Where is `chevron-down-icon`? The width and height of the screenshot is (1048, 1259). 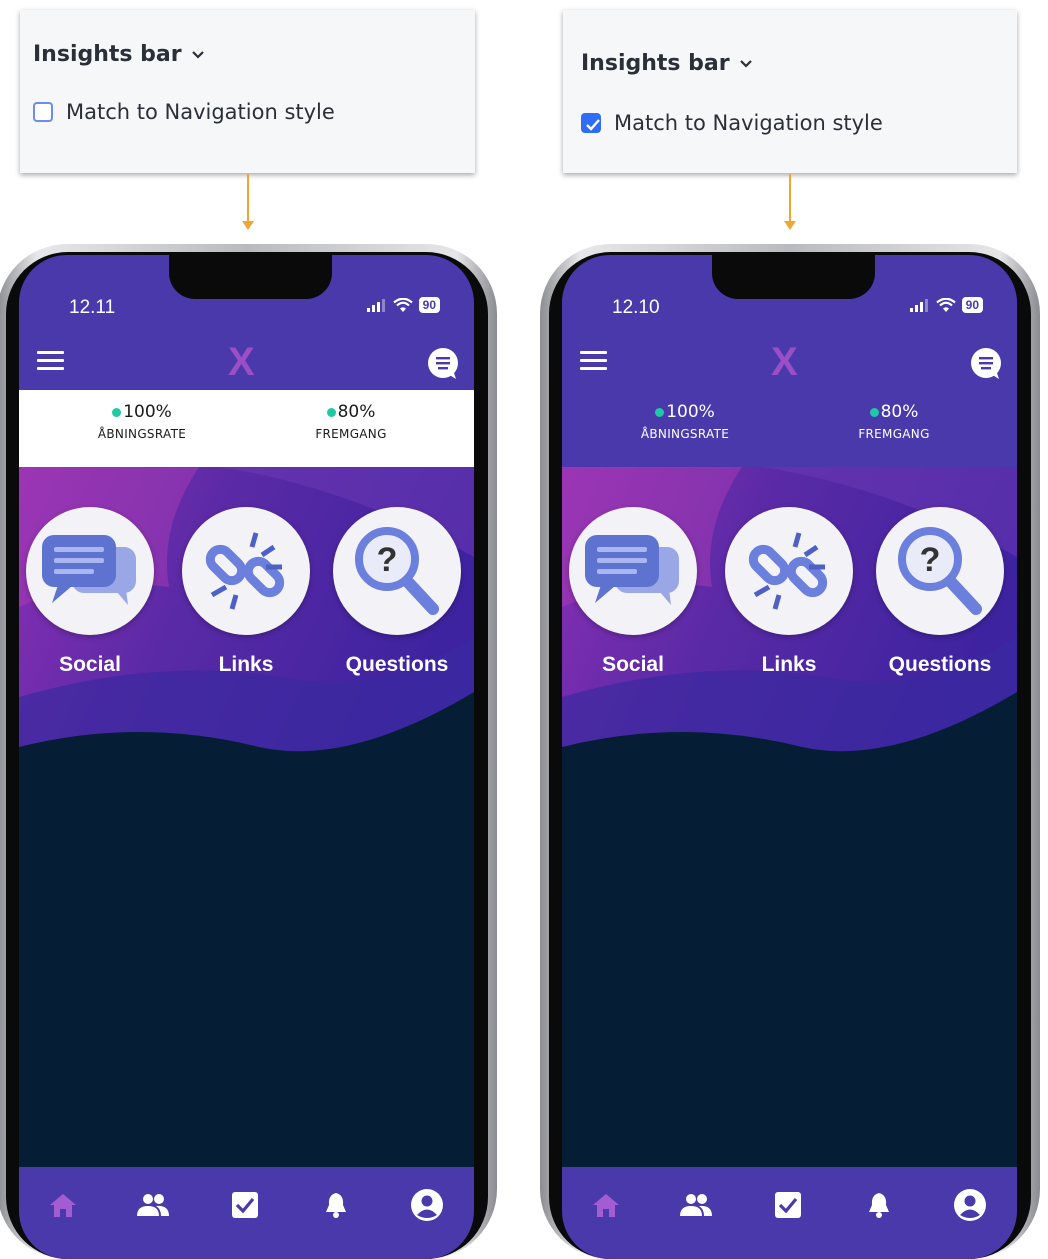 chevron-down-icon is located at coordinates (745, 63).